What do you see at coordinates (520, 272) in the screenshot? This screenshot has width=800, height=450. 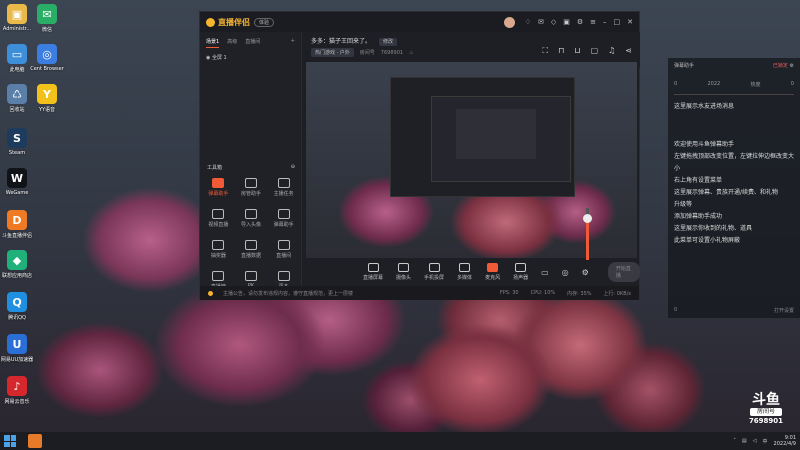 I see `source-button: 扬声器` at bounding box center [520, 272].